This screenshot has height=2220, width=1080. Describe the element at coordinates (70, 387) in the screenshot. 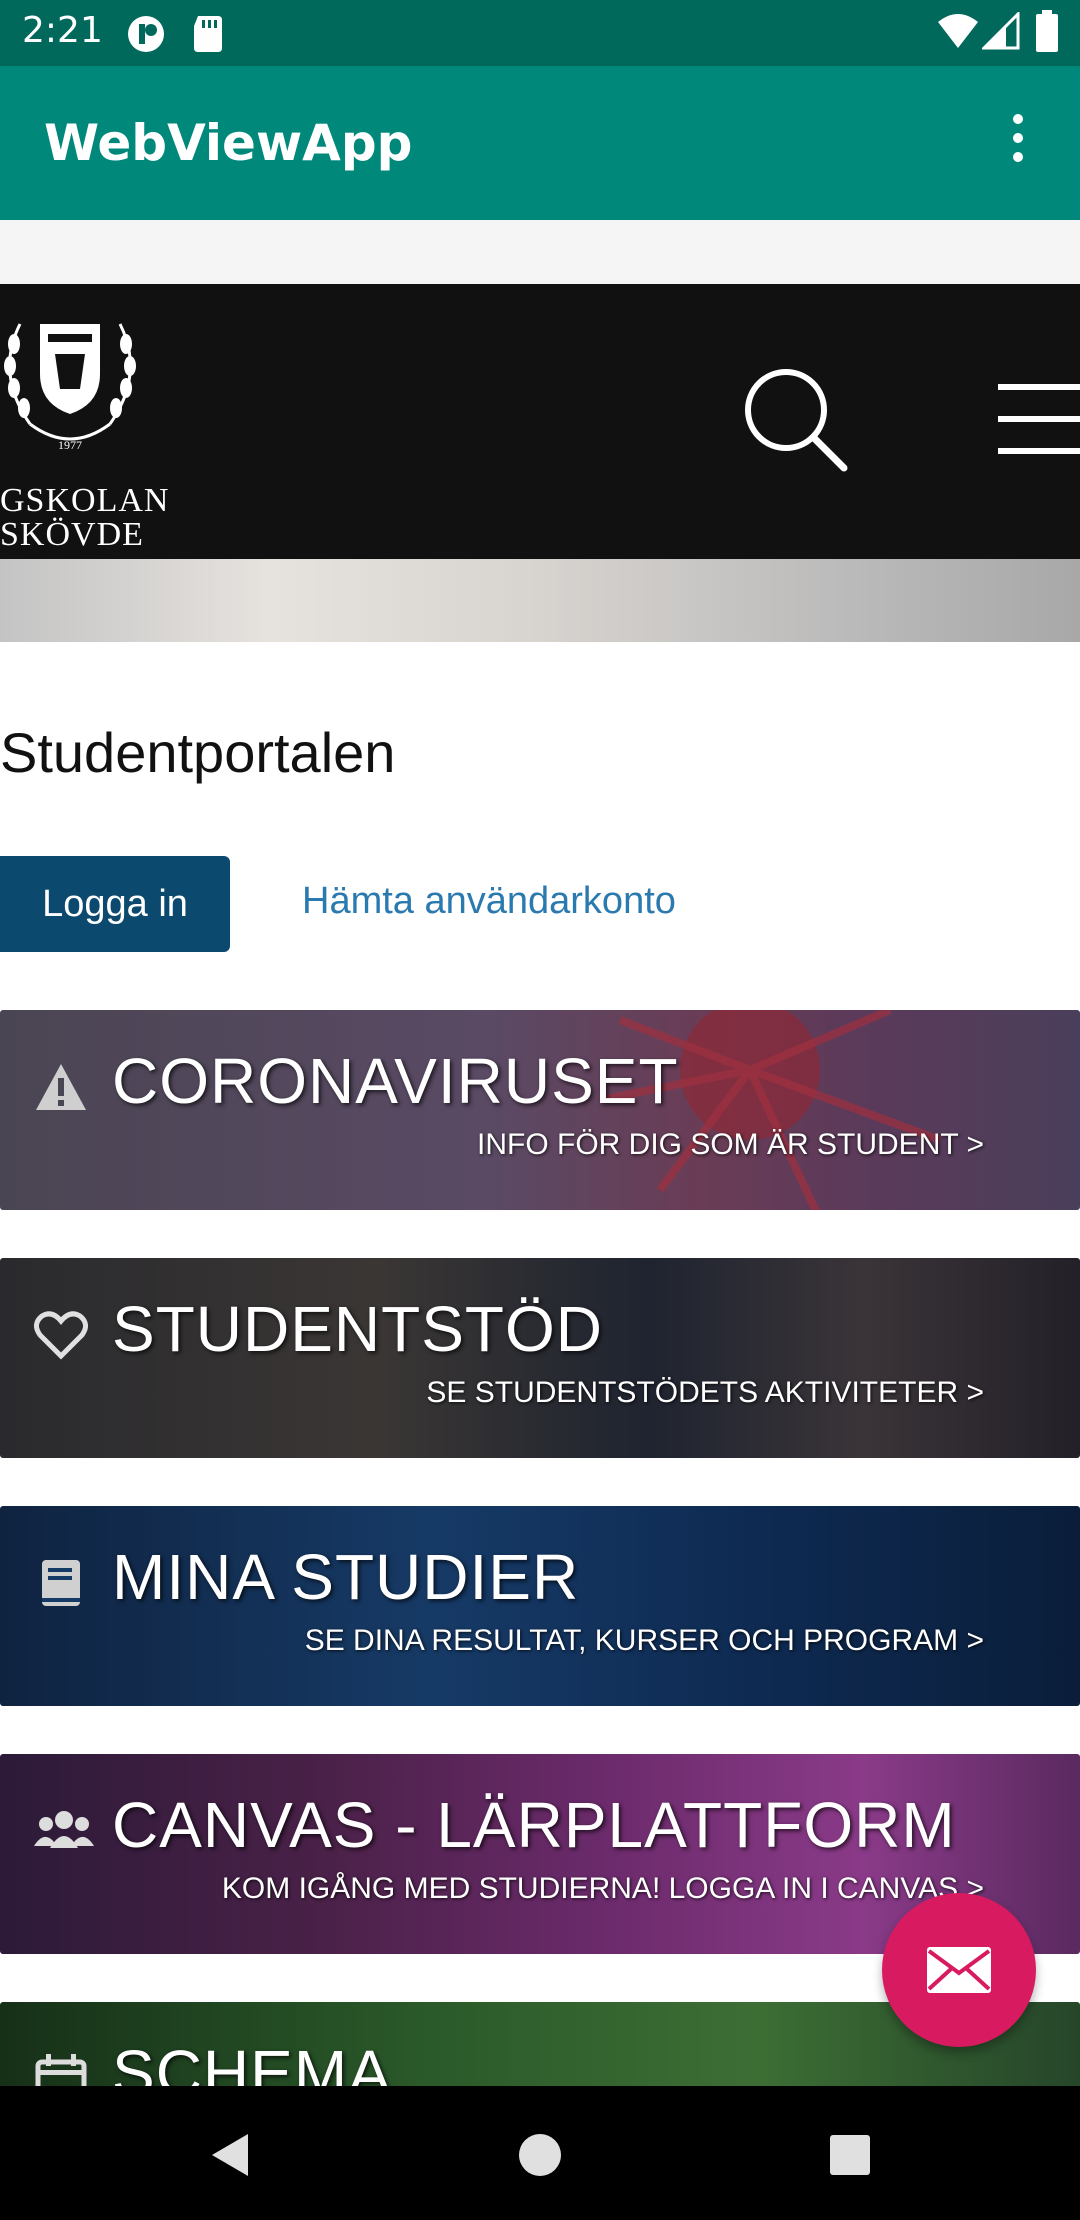

I see `university-crest-icon: 1977` at that location.